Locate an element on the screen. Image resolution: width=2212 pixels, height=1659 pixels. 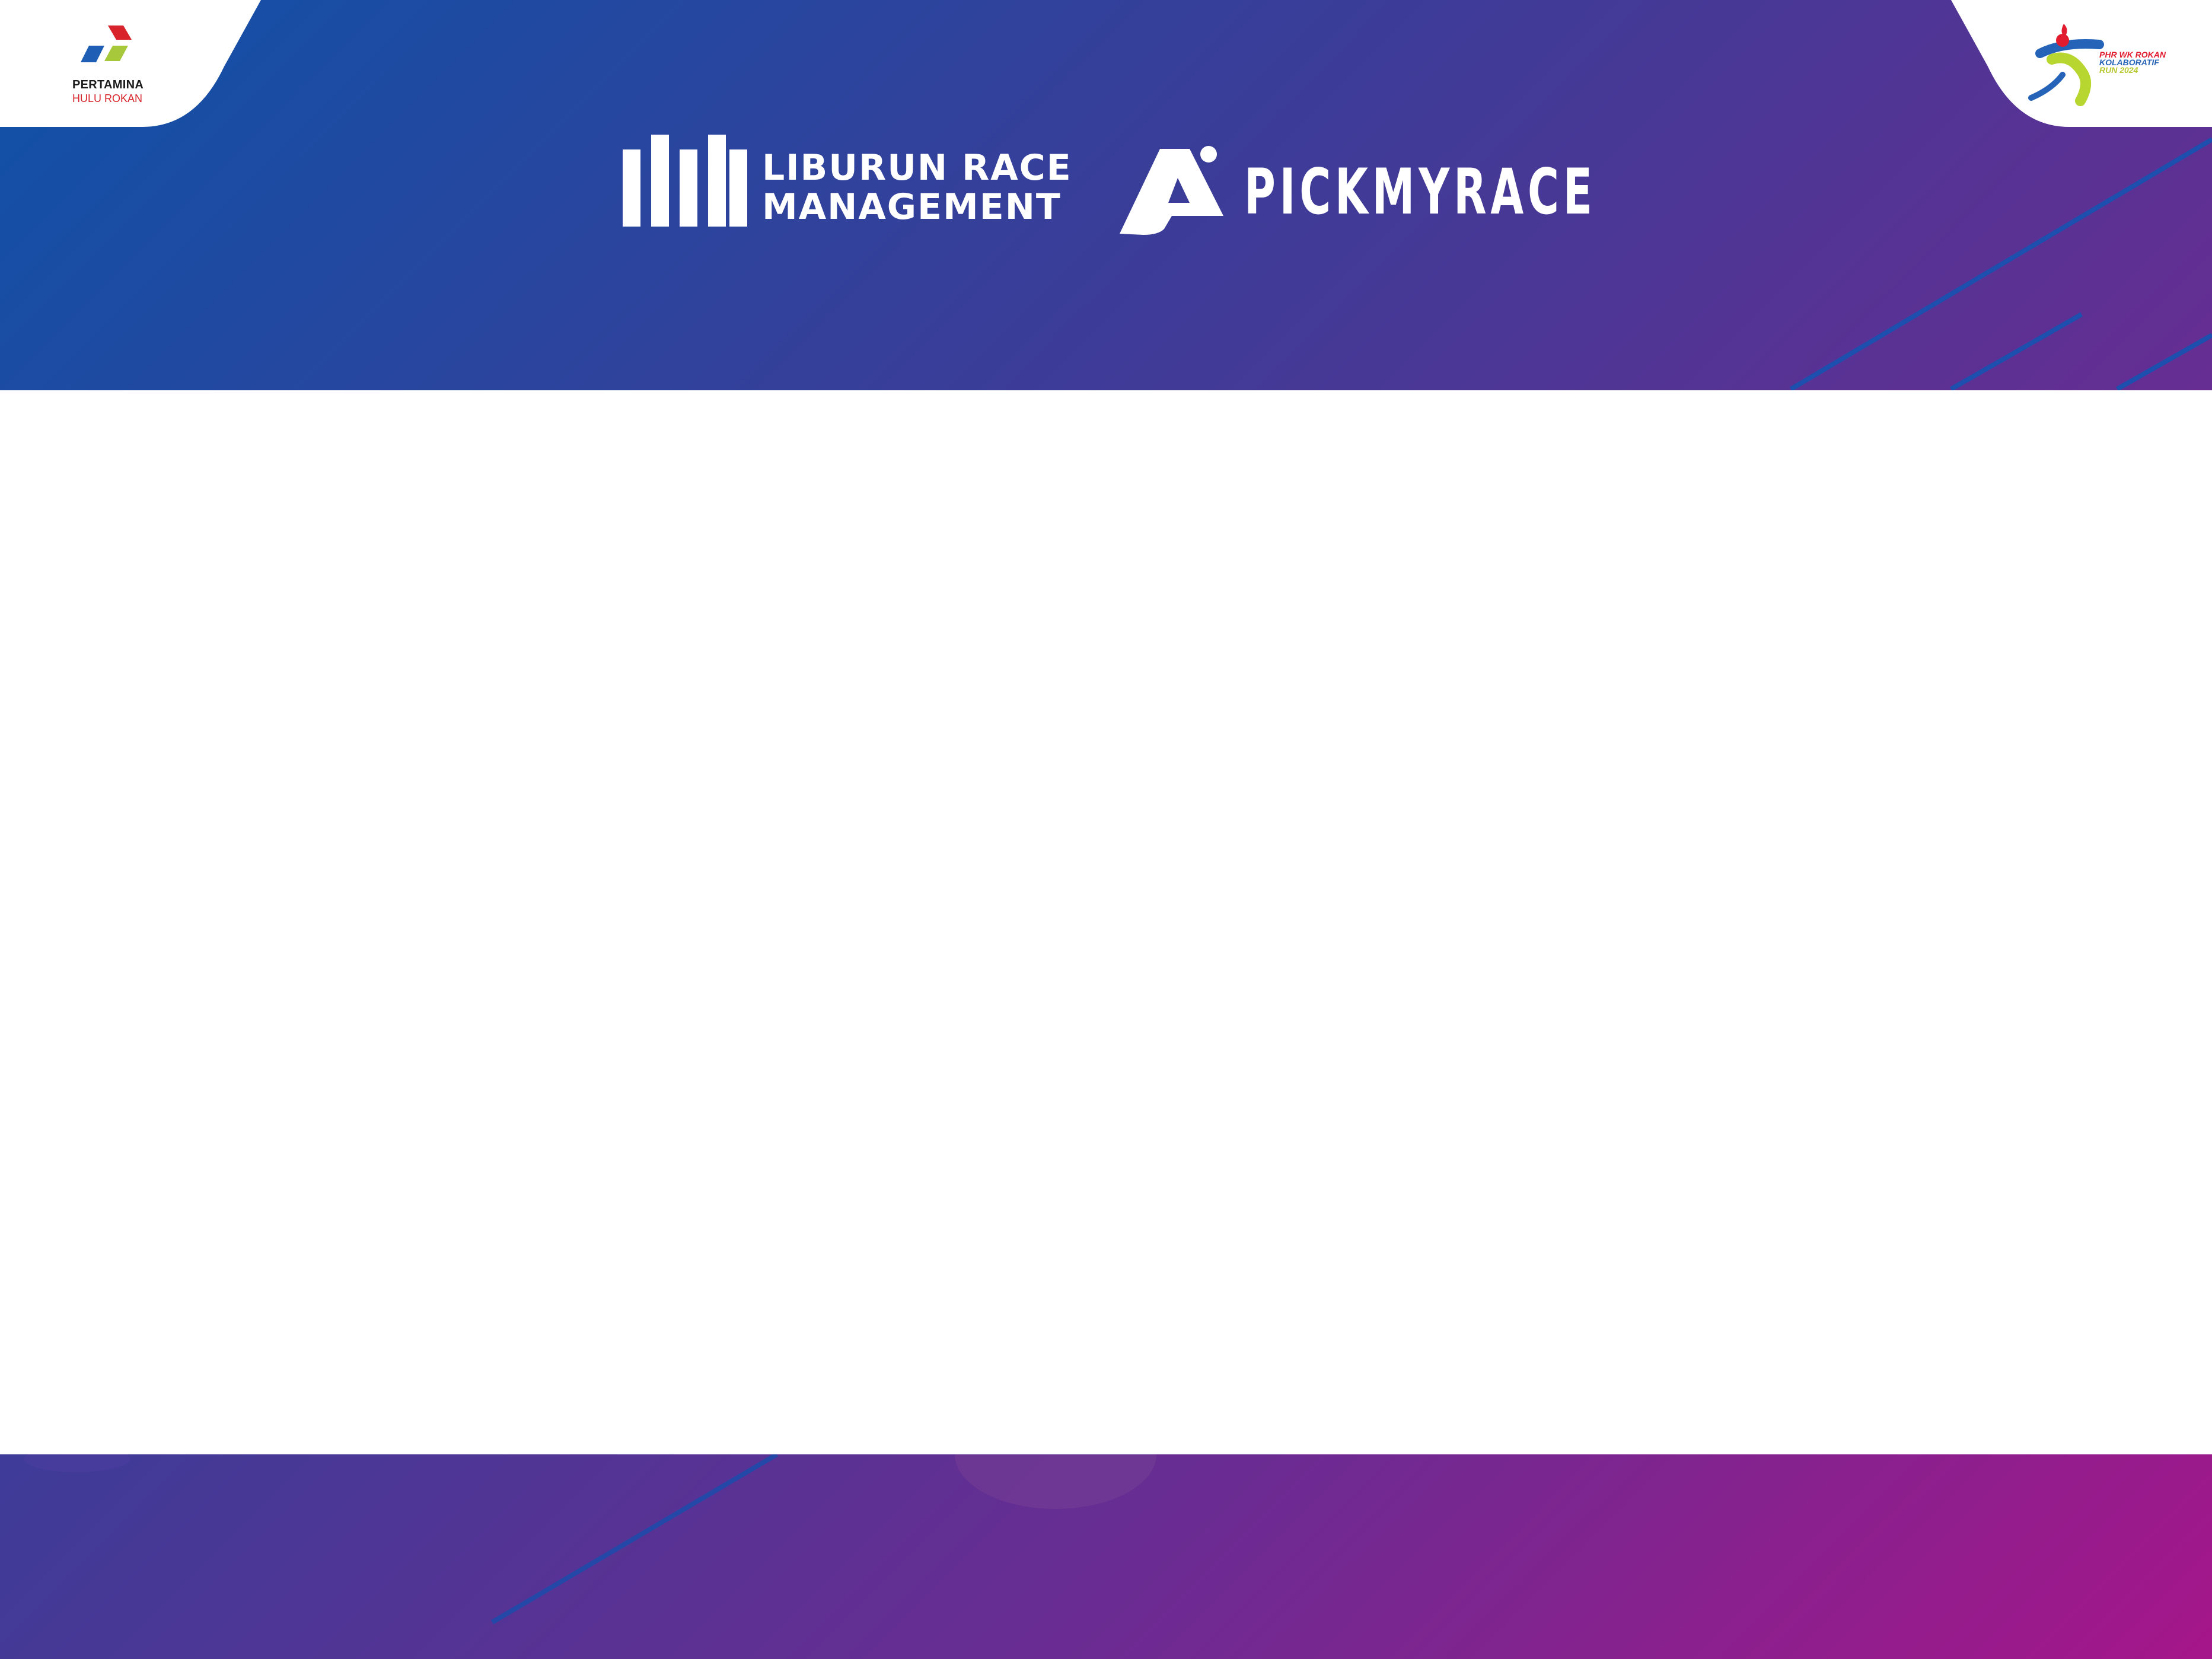
pertamina-logo-icon is located at coordinates (107, 44).